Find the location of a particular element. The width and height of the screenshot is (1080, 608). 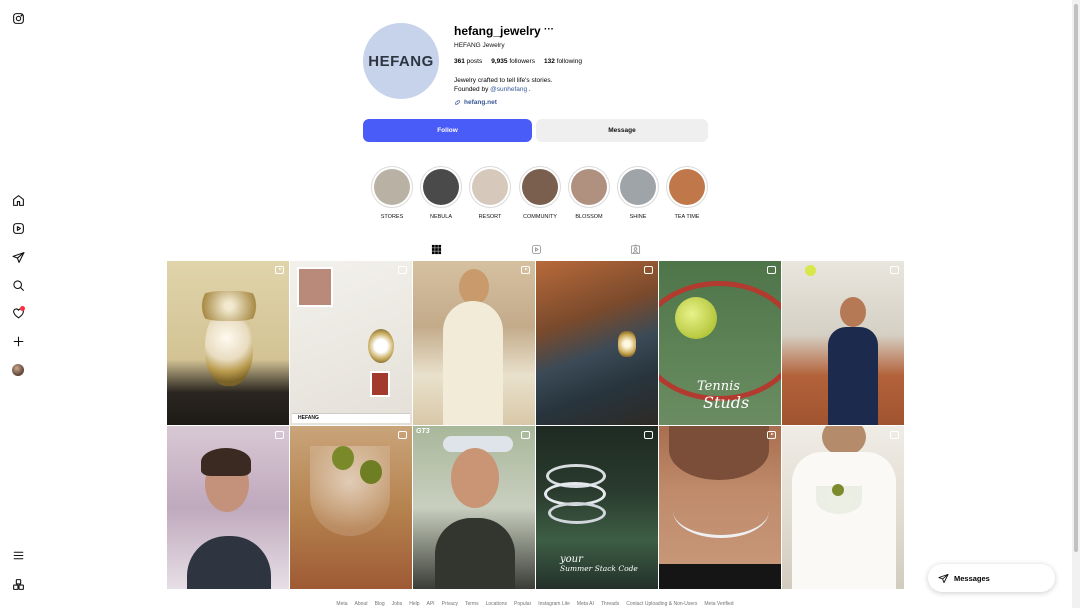

notifications-heart-icon is located at coordinates (18, 313).